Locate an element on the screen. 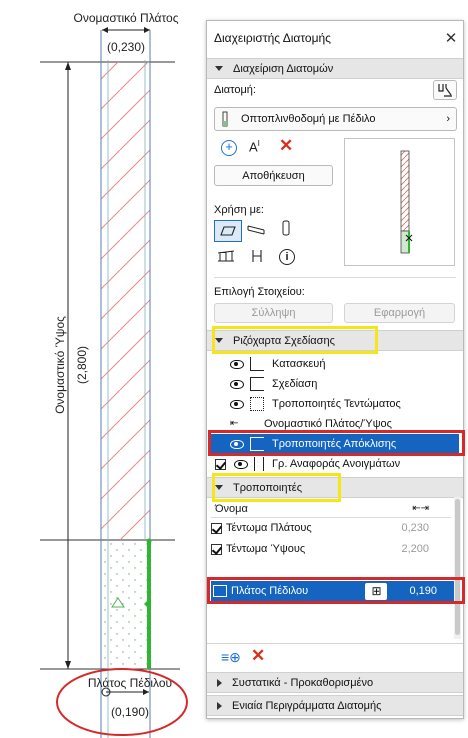 The image size is (468, 738). scrollbar-thumb is located at coordinates (457, 567).